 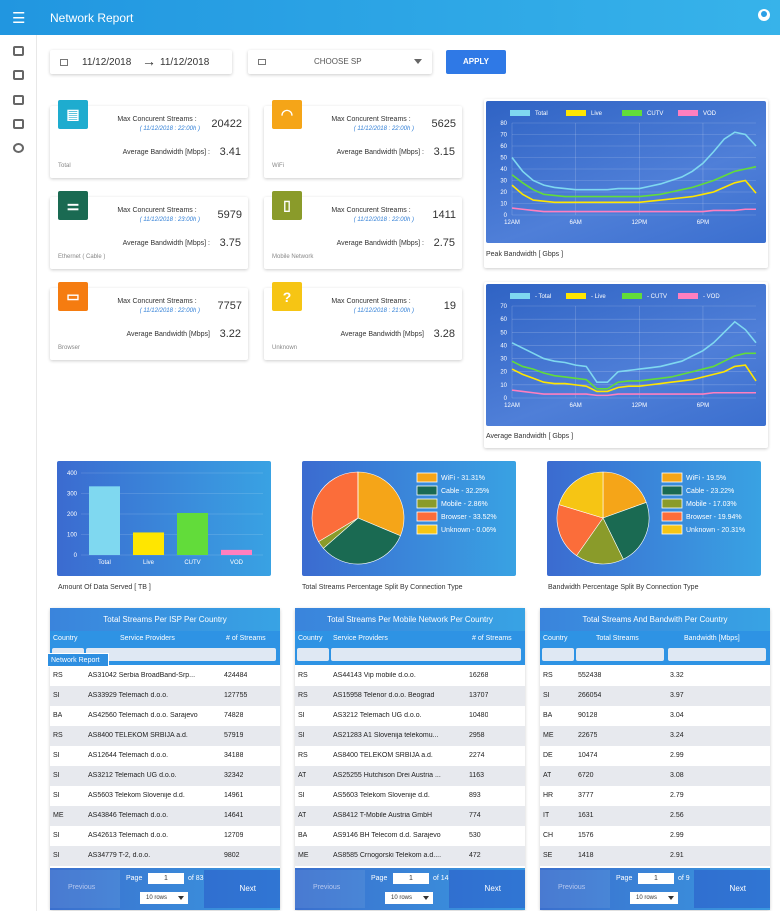 I want to click on legend-label: Mobile - 2.86%, so click(x=464, y=504).